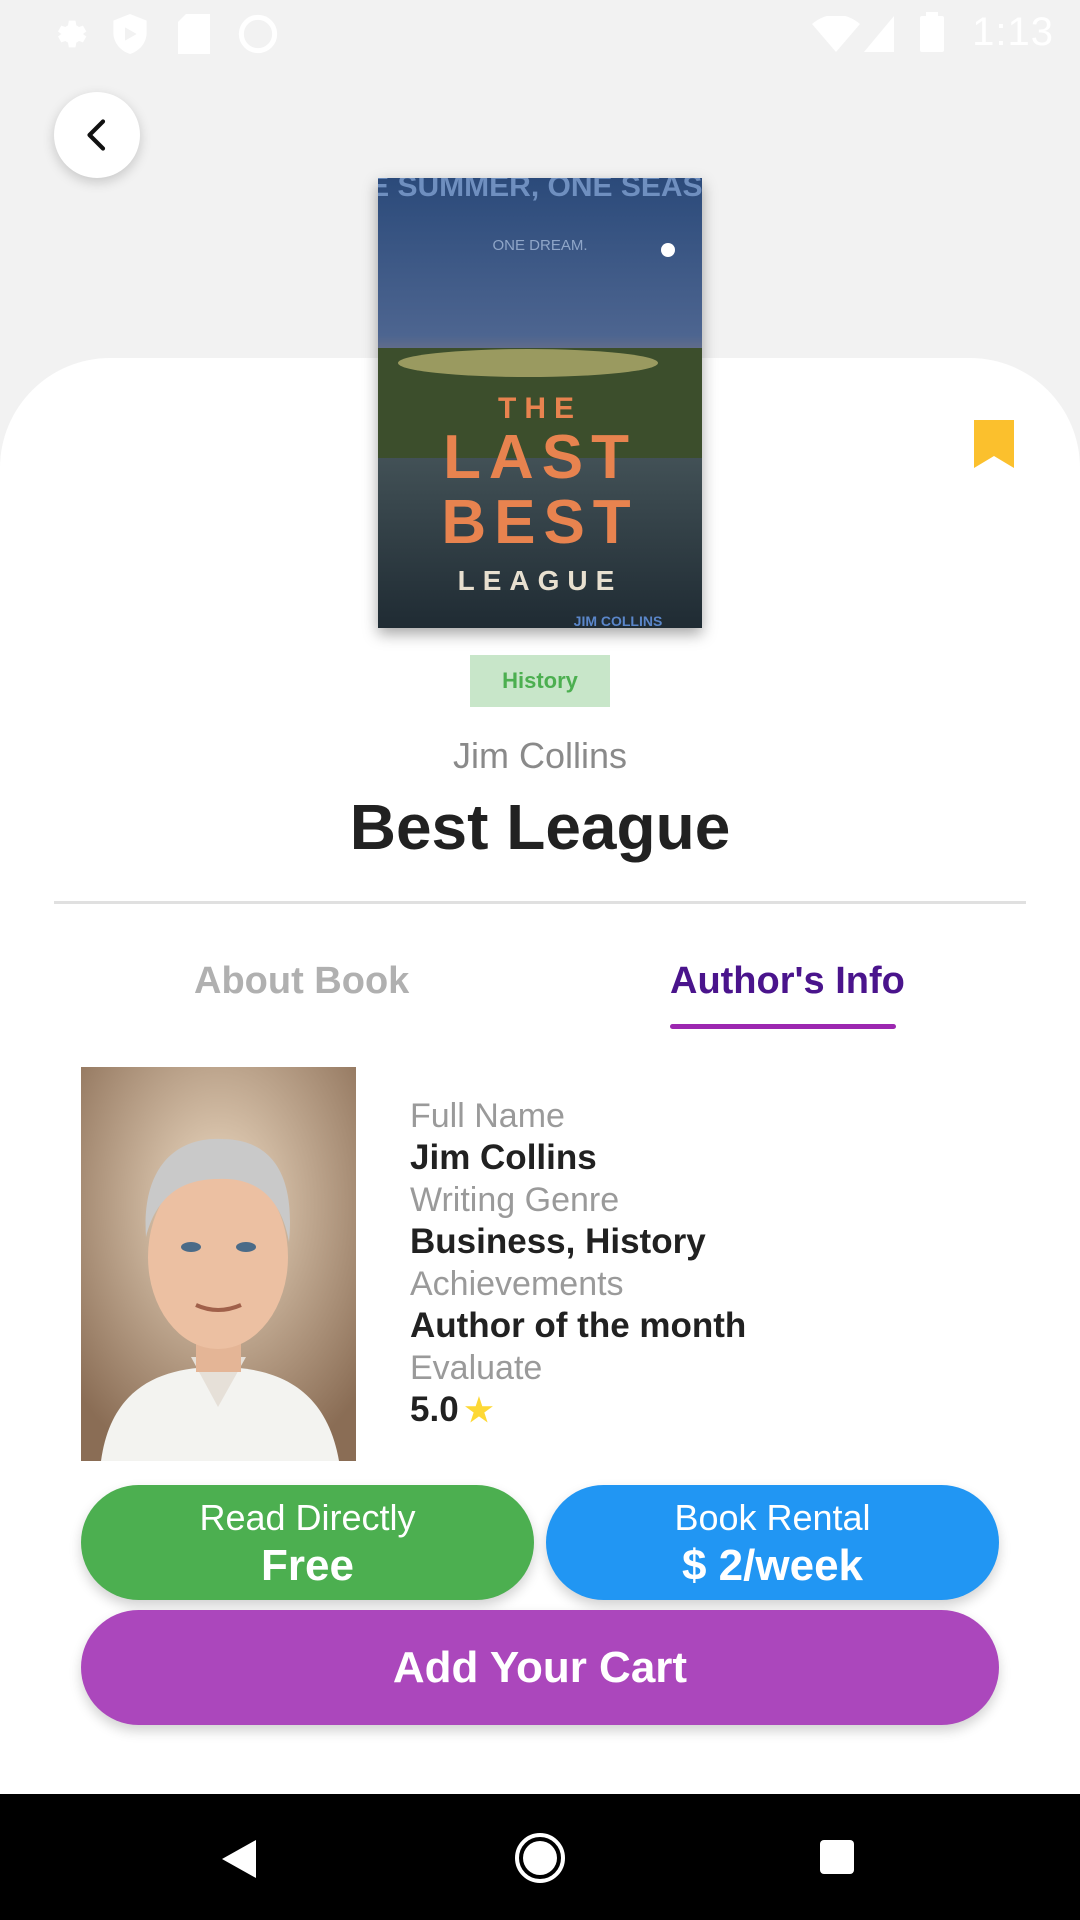 This screenshot has width=1080, height=1920. I want to click on sd-card-icon, so click(194, 34).